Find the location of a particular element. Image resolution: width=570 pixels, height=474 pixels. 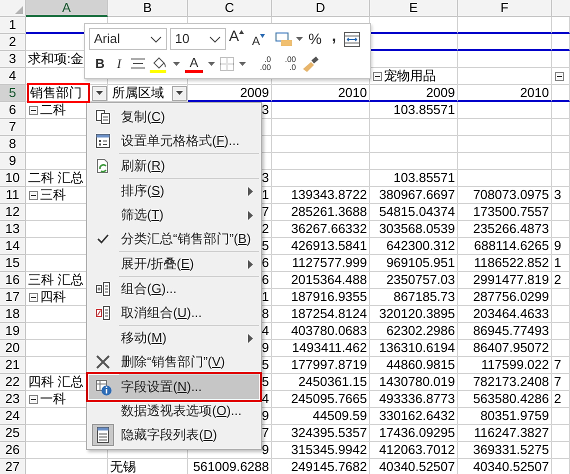

row-header: 19 is located at coordinates (13, 331).